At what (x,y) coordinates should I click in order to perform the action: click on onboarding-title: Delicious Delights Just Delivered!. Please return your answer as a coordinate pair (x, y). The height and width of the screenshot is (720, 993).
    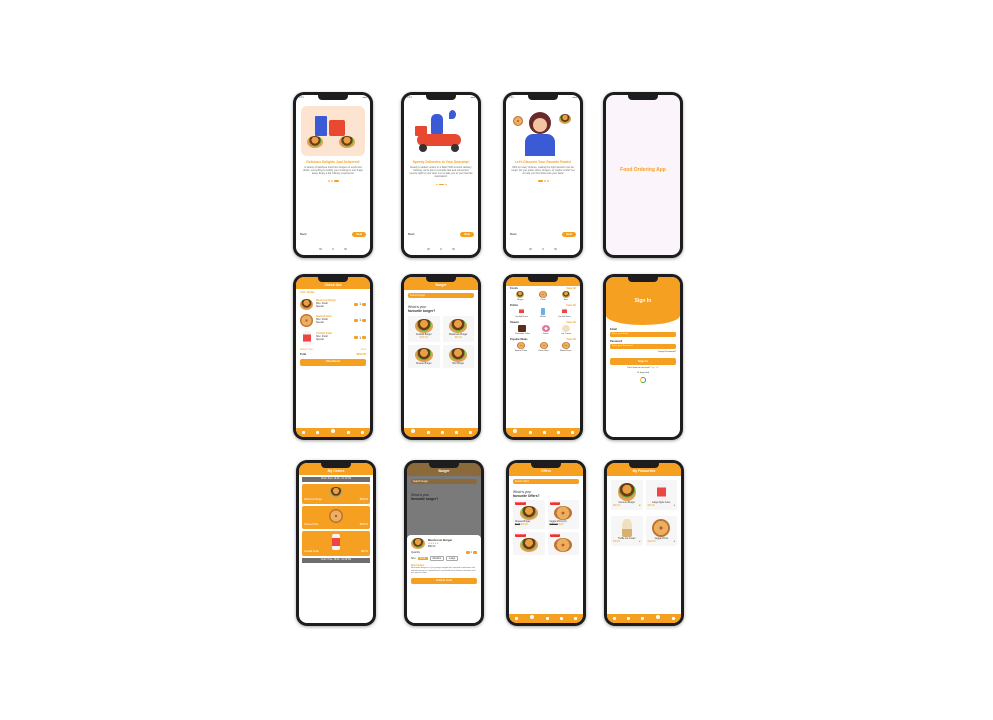
    Looking at the image, I should click on (333, 162).